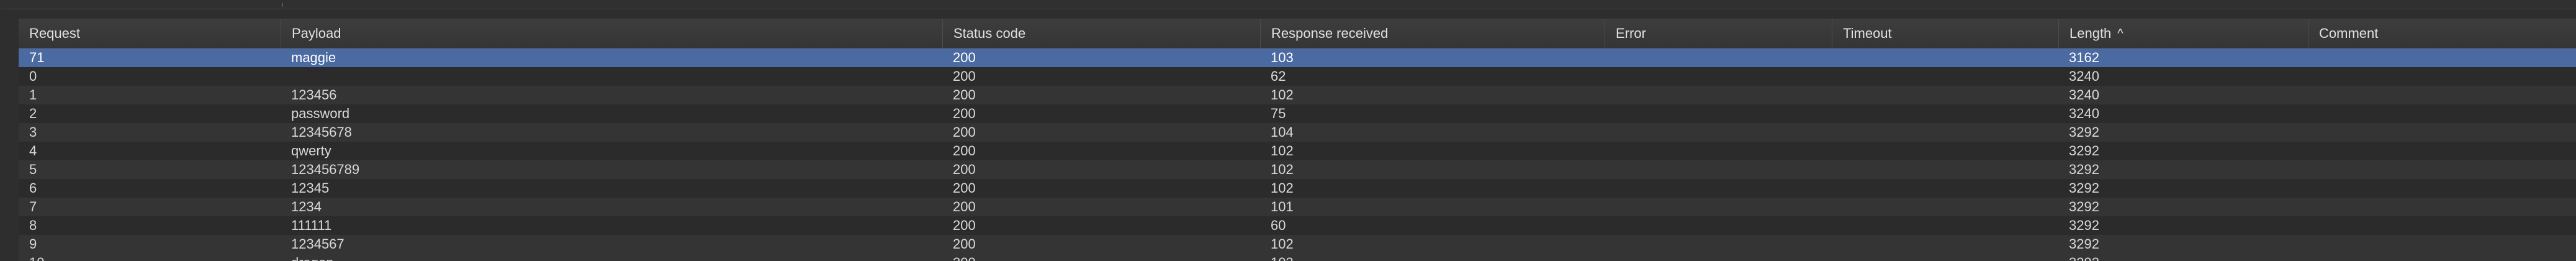 Image resolution: width=2576 pixels, height=261 pixels. What do you see at coordinates (150, 33) in the screenshot?
I see `column-header-request: Request` at bounding box center [150, 33].